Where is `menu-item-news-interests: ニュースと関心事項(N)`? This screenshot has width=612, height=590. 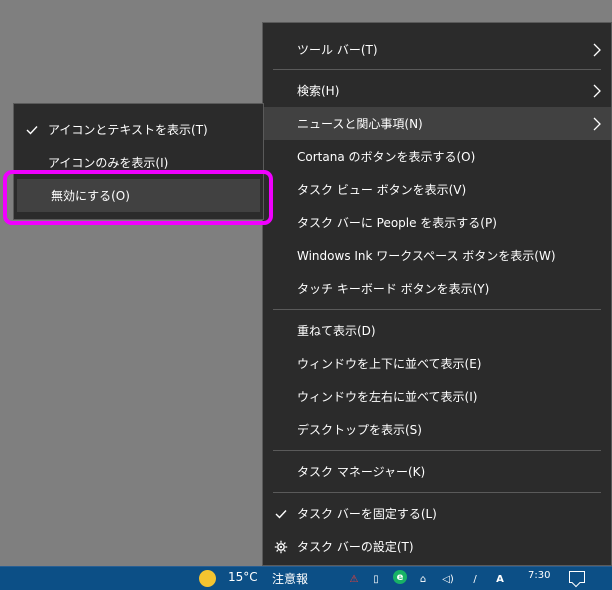 menu-item-news-interests: ニュースと関心事項(N) is located at coordinates (437, 123).